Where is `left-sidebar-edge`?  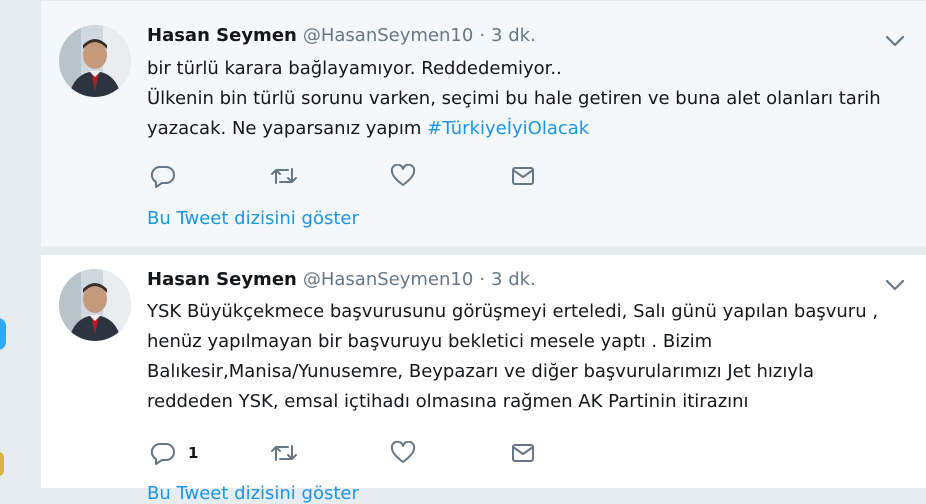 left-sidebar-edge is located at coordinates (20, 244).